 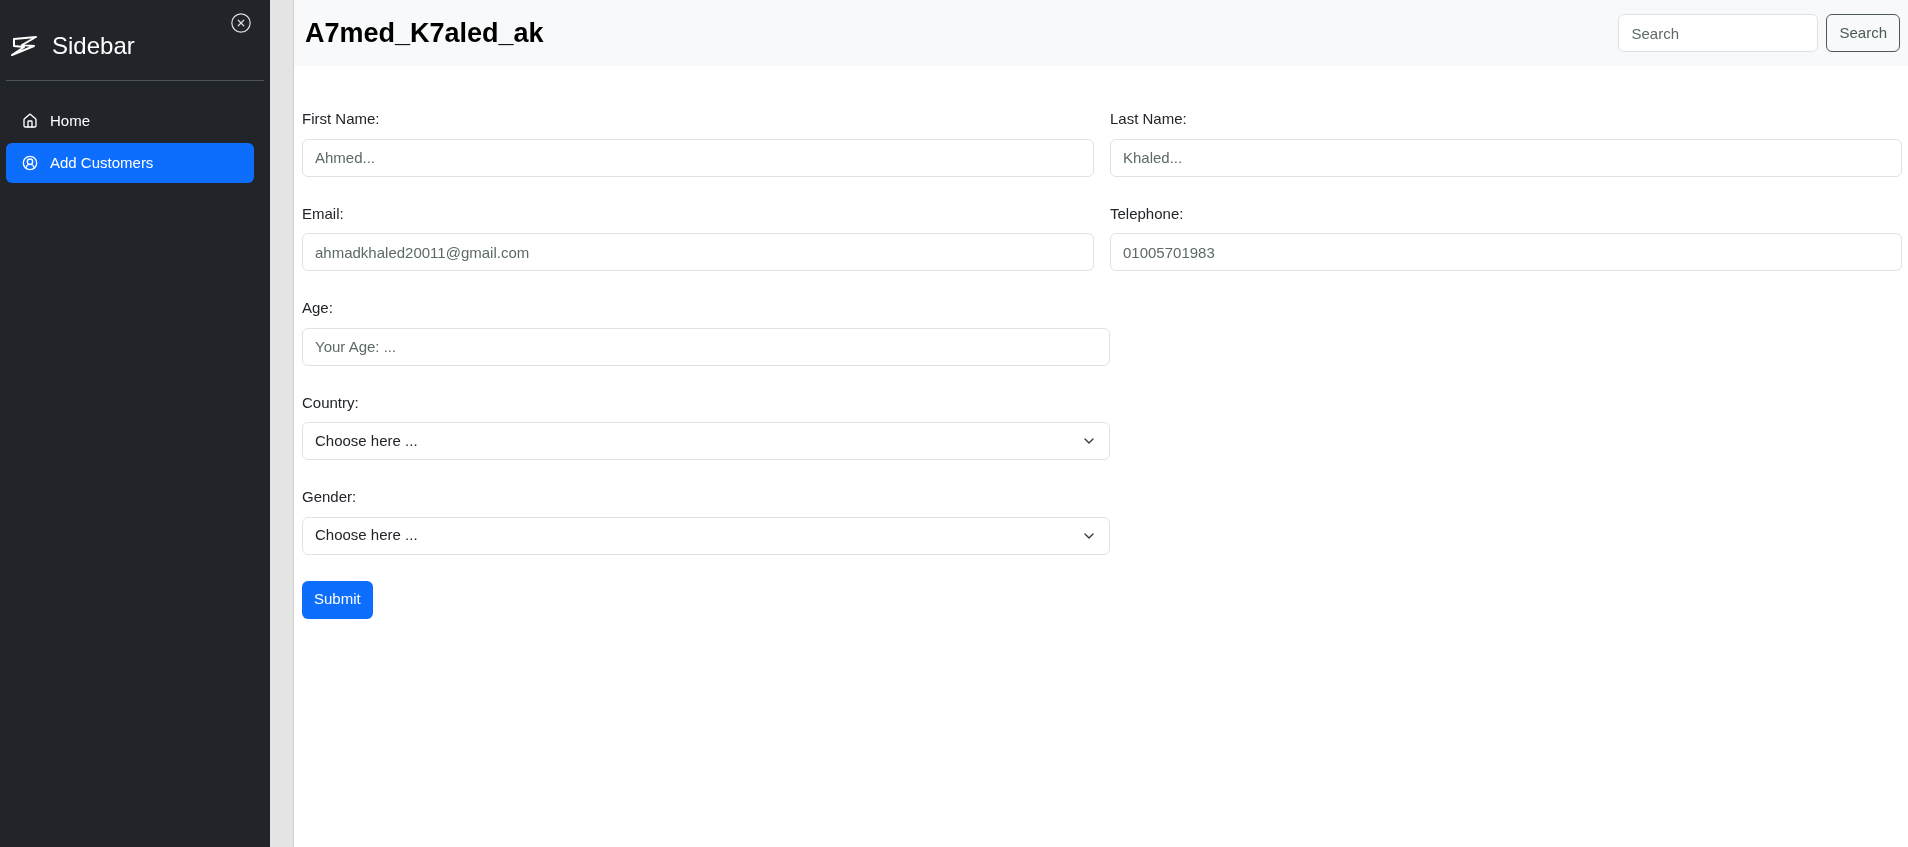 I want to click on search-field: Search, so click(x=1718, y=33).